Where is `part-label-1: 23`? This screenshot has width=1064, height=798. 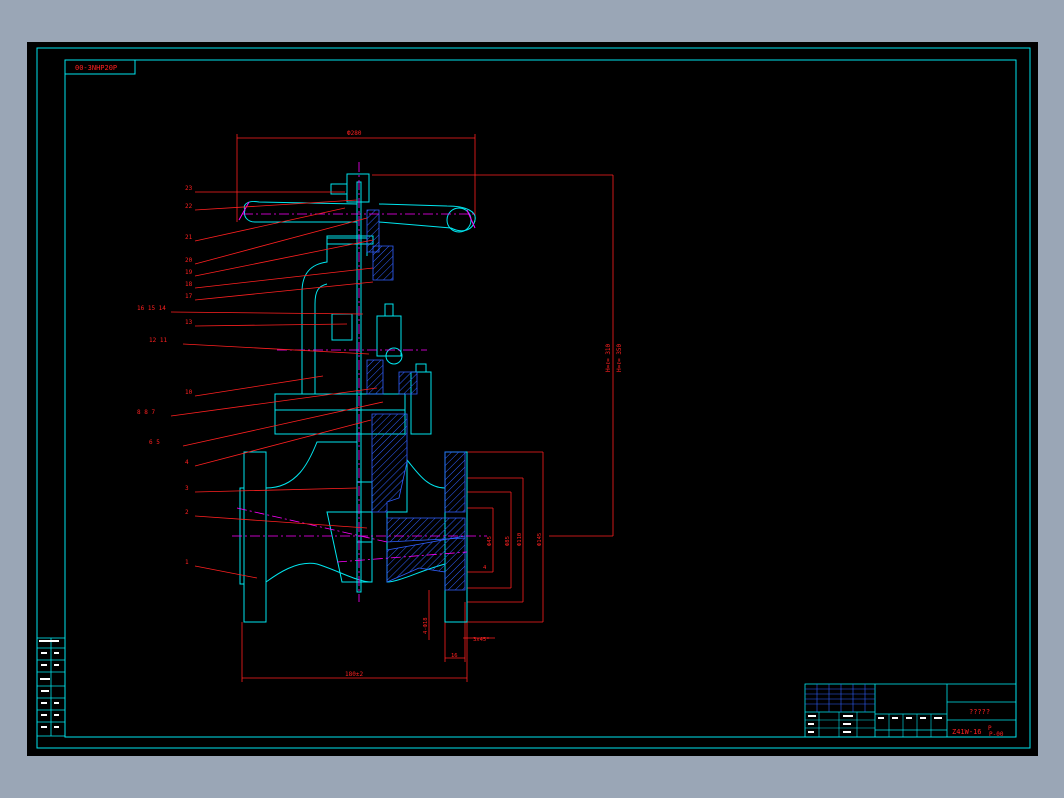 part-label-1: 23 is located at coordinates (189, 188).